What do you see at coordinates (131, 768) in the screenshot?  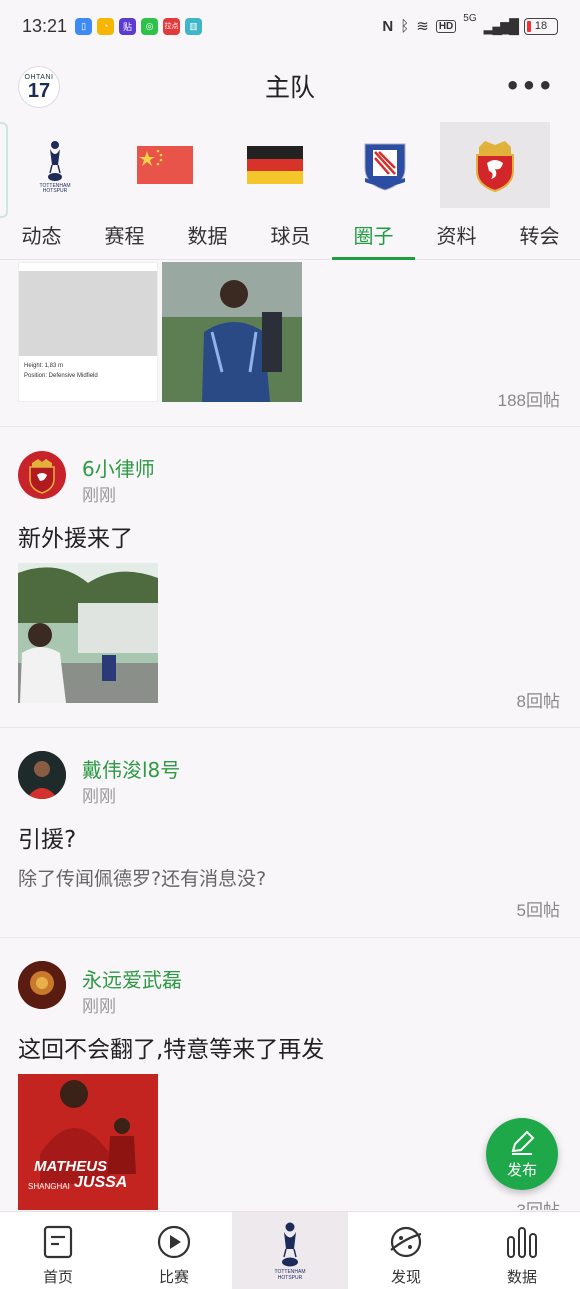 I see `user-name: 戴伟浚l8号` at bounding box center [131, 768].